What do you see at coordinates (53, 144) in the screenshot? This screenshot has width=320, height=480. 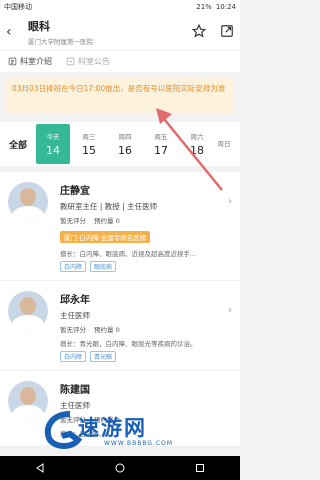 I see `date-day-today: 今天 14` at bounding box center [53, 144].